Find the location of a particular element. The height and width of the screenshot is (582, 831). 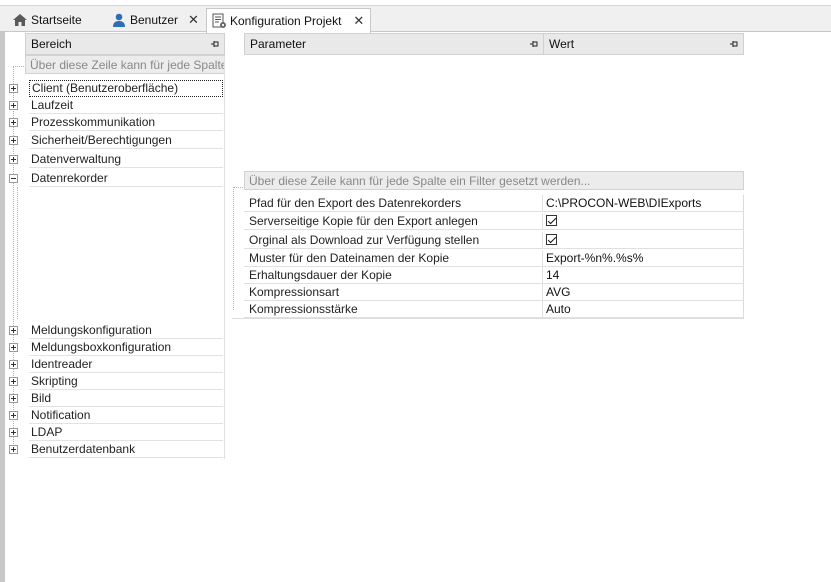

tree-item: Bild is located at coordinates (116, 398).